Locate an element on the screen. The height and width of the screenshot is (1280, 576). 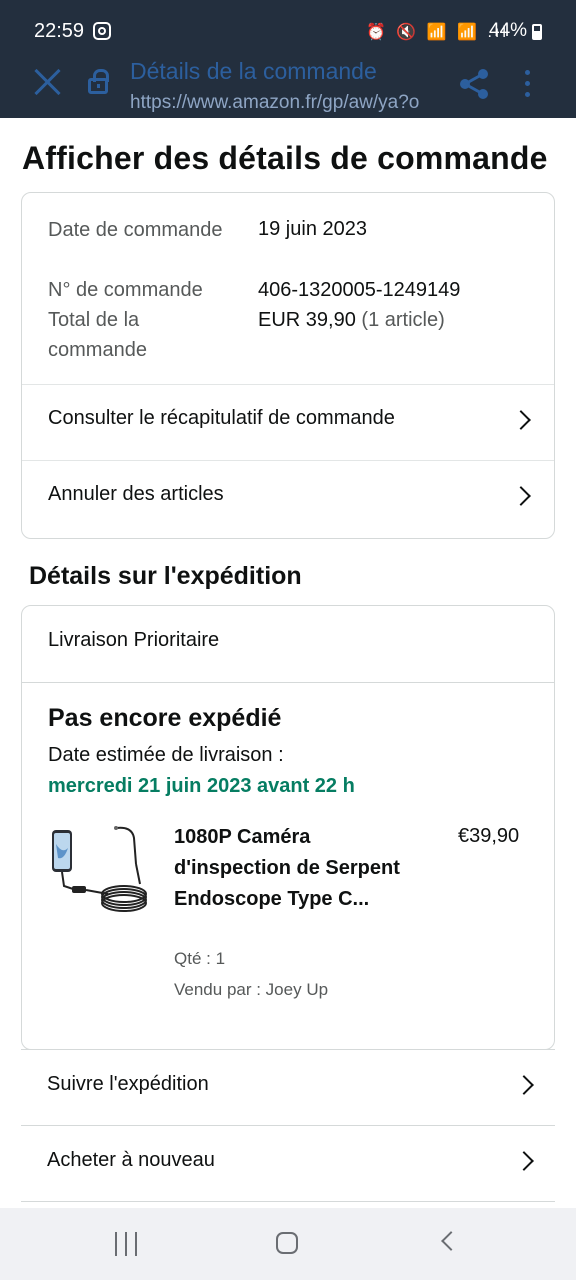
delivery-estimate-label: Date estimée de livraison : is located at coordinates (166, 755).